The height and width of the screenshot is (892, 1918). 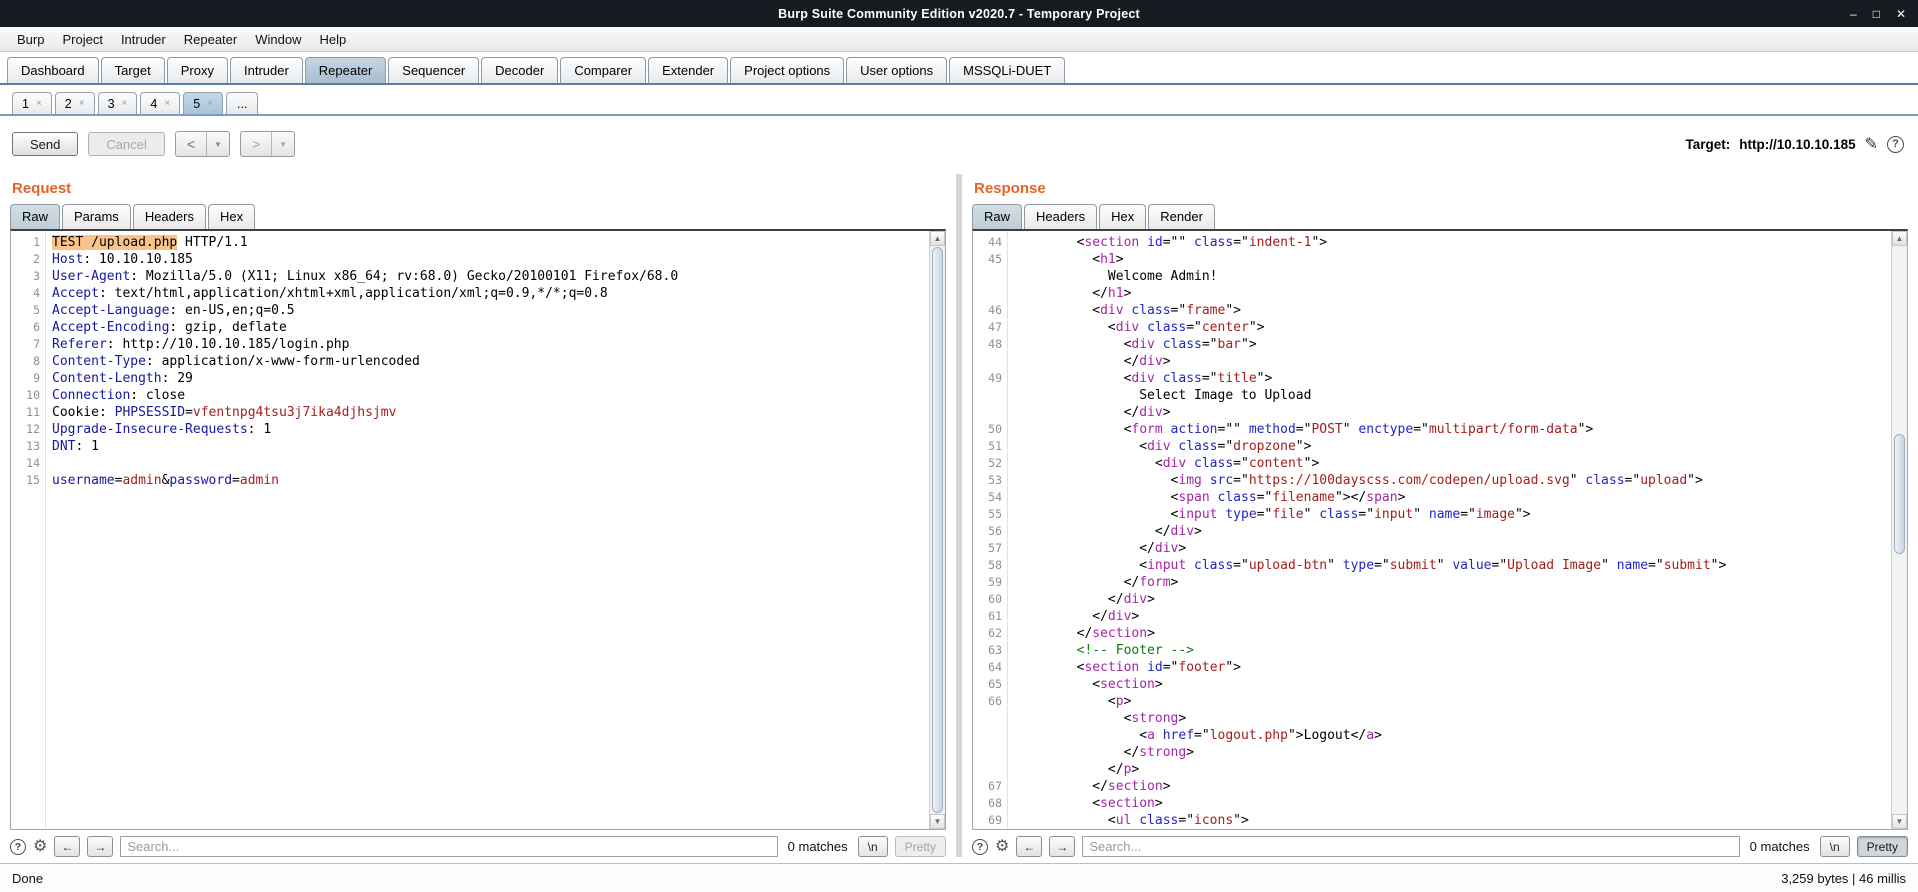 What do you see at coordinates (995, 650) in the screenshot?
I see `line-number: 63` at bounding box center [995, 650].